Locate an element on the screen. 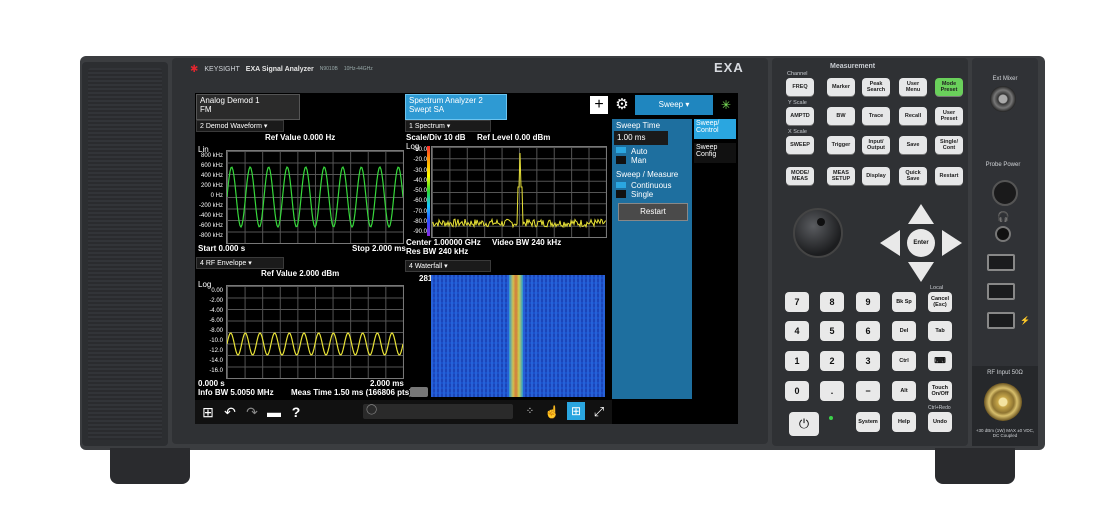 This screenshot has height=521, width=1117. mode-meas-key: MODE/ MEAS is located at coordinates (800, 176).